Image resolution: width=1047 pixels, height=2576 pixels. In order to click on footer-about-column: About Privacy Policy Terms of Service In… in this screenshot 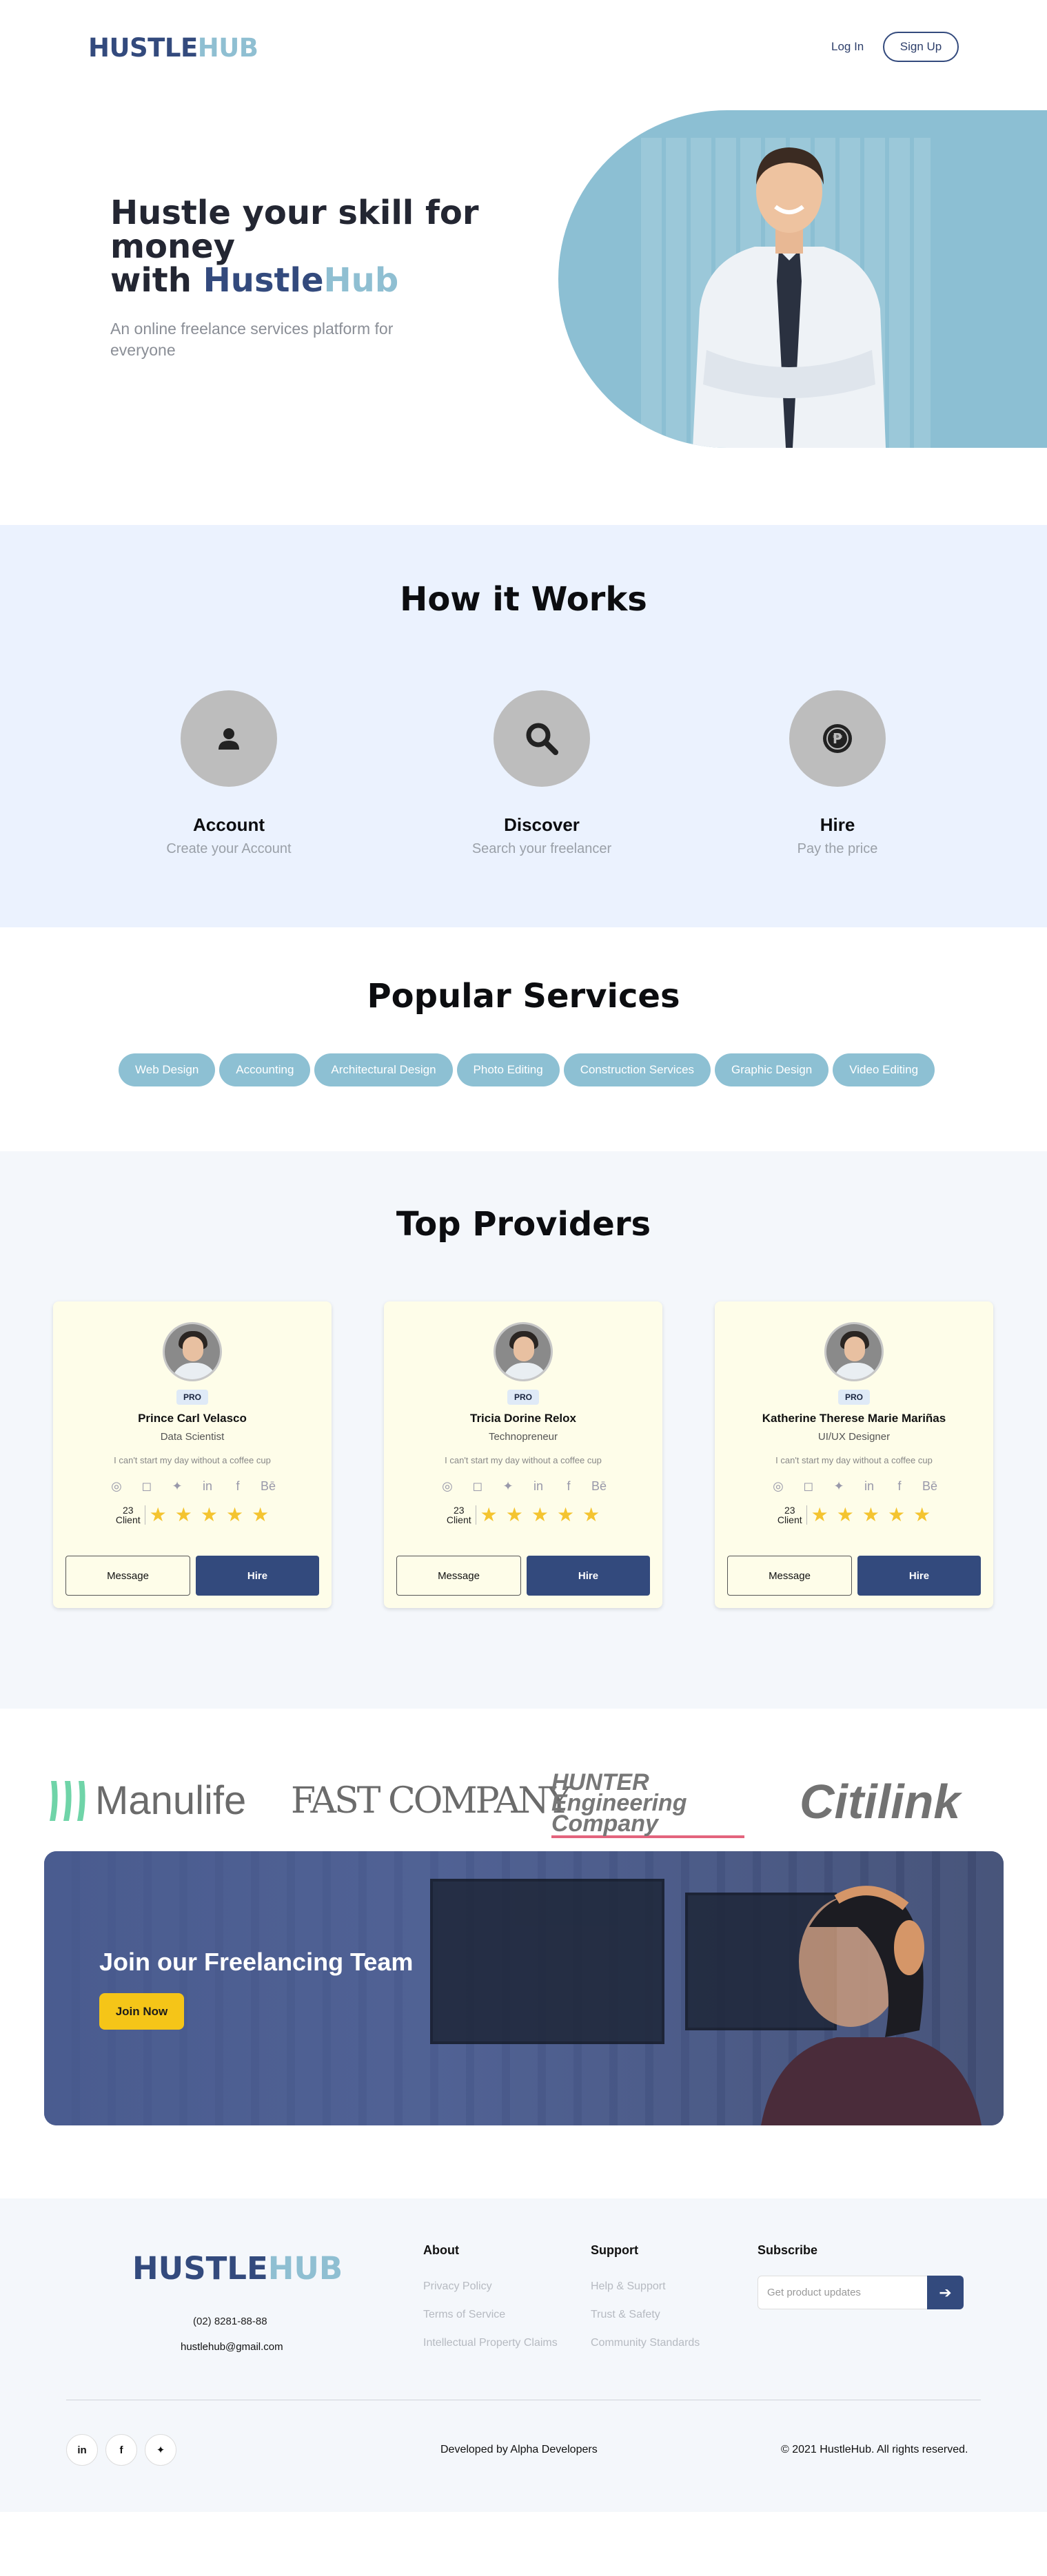, I will do `click(490, 2304)`.